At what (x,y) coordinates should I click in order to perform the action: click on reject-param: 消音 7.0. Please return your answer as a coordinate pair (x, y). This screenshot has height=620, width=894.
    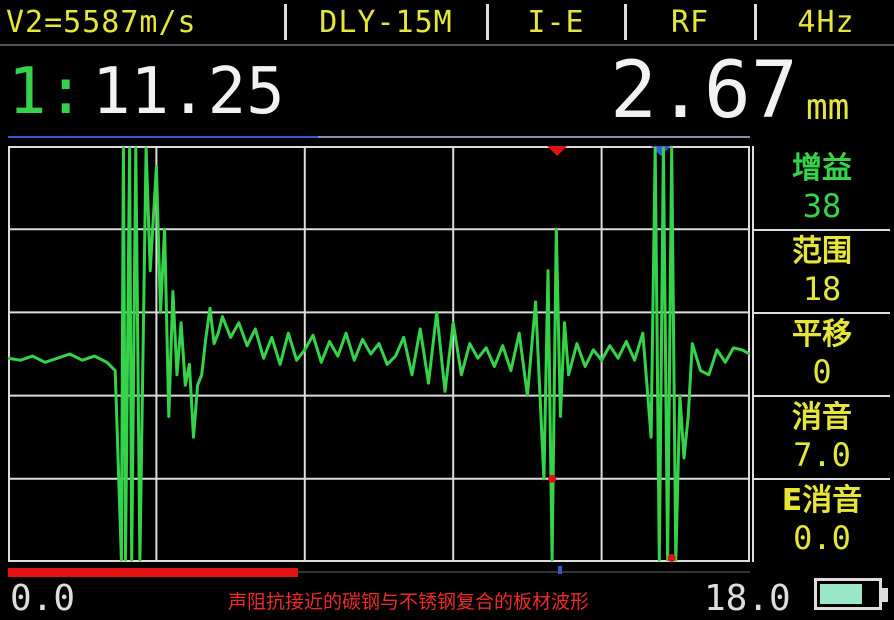
    Looking at the image, I should click on (822, 437).